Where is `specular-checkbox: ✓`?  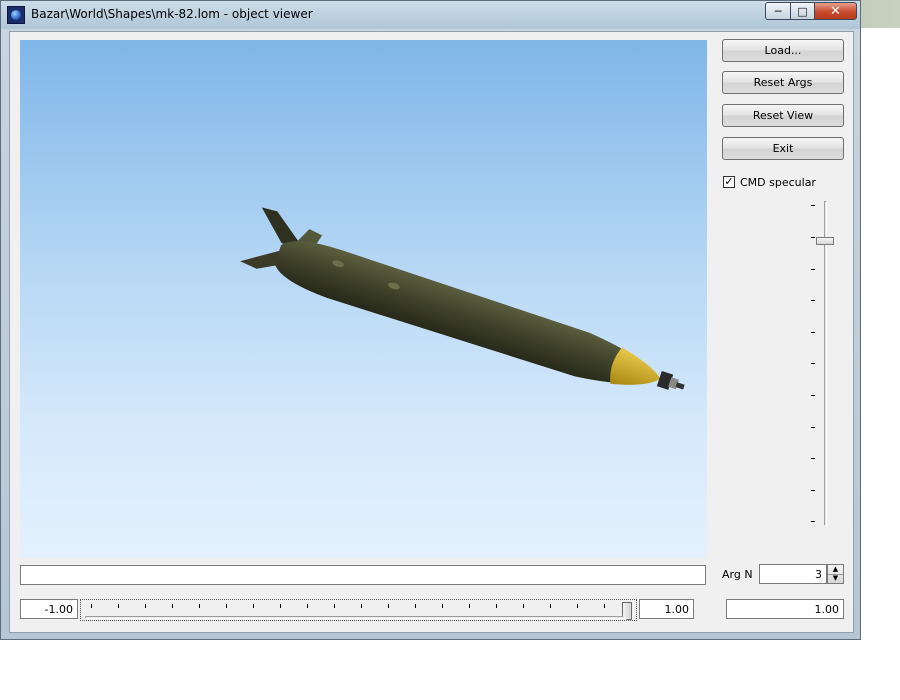
specular-checkbox: ✓ is located at coordinates (729, 182).